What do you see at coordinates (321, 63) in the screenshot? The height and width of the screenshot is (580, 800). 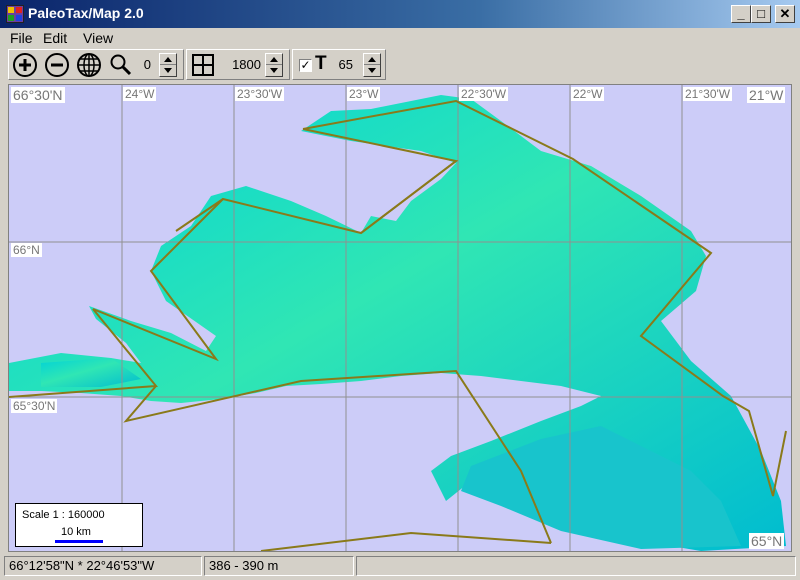 I see `text-labels-icon: T` at bounding box center [321, 63].